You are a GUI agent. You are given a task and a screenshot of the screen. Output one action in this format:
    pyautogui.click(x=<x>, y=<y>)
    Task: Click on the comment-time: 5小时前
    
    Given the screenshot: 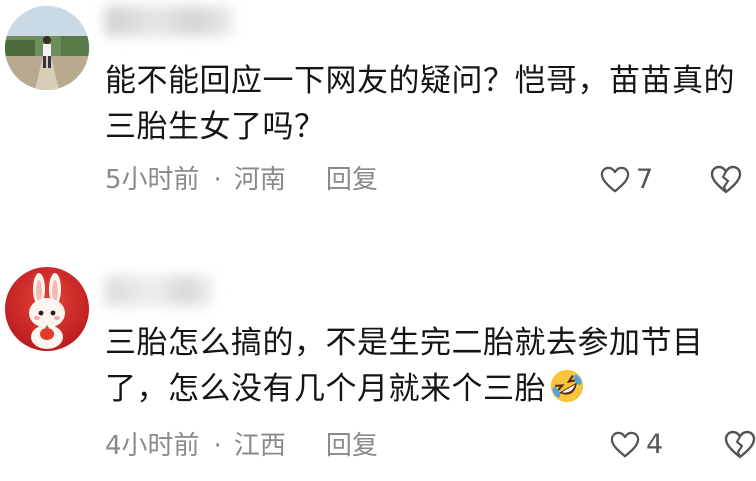 What is the action you would take?
    pyautogui.click(x=152, y=180)
    